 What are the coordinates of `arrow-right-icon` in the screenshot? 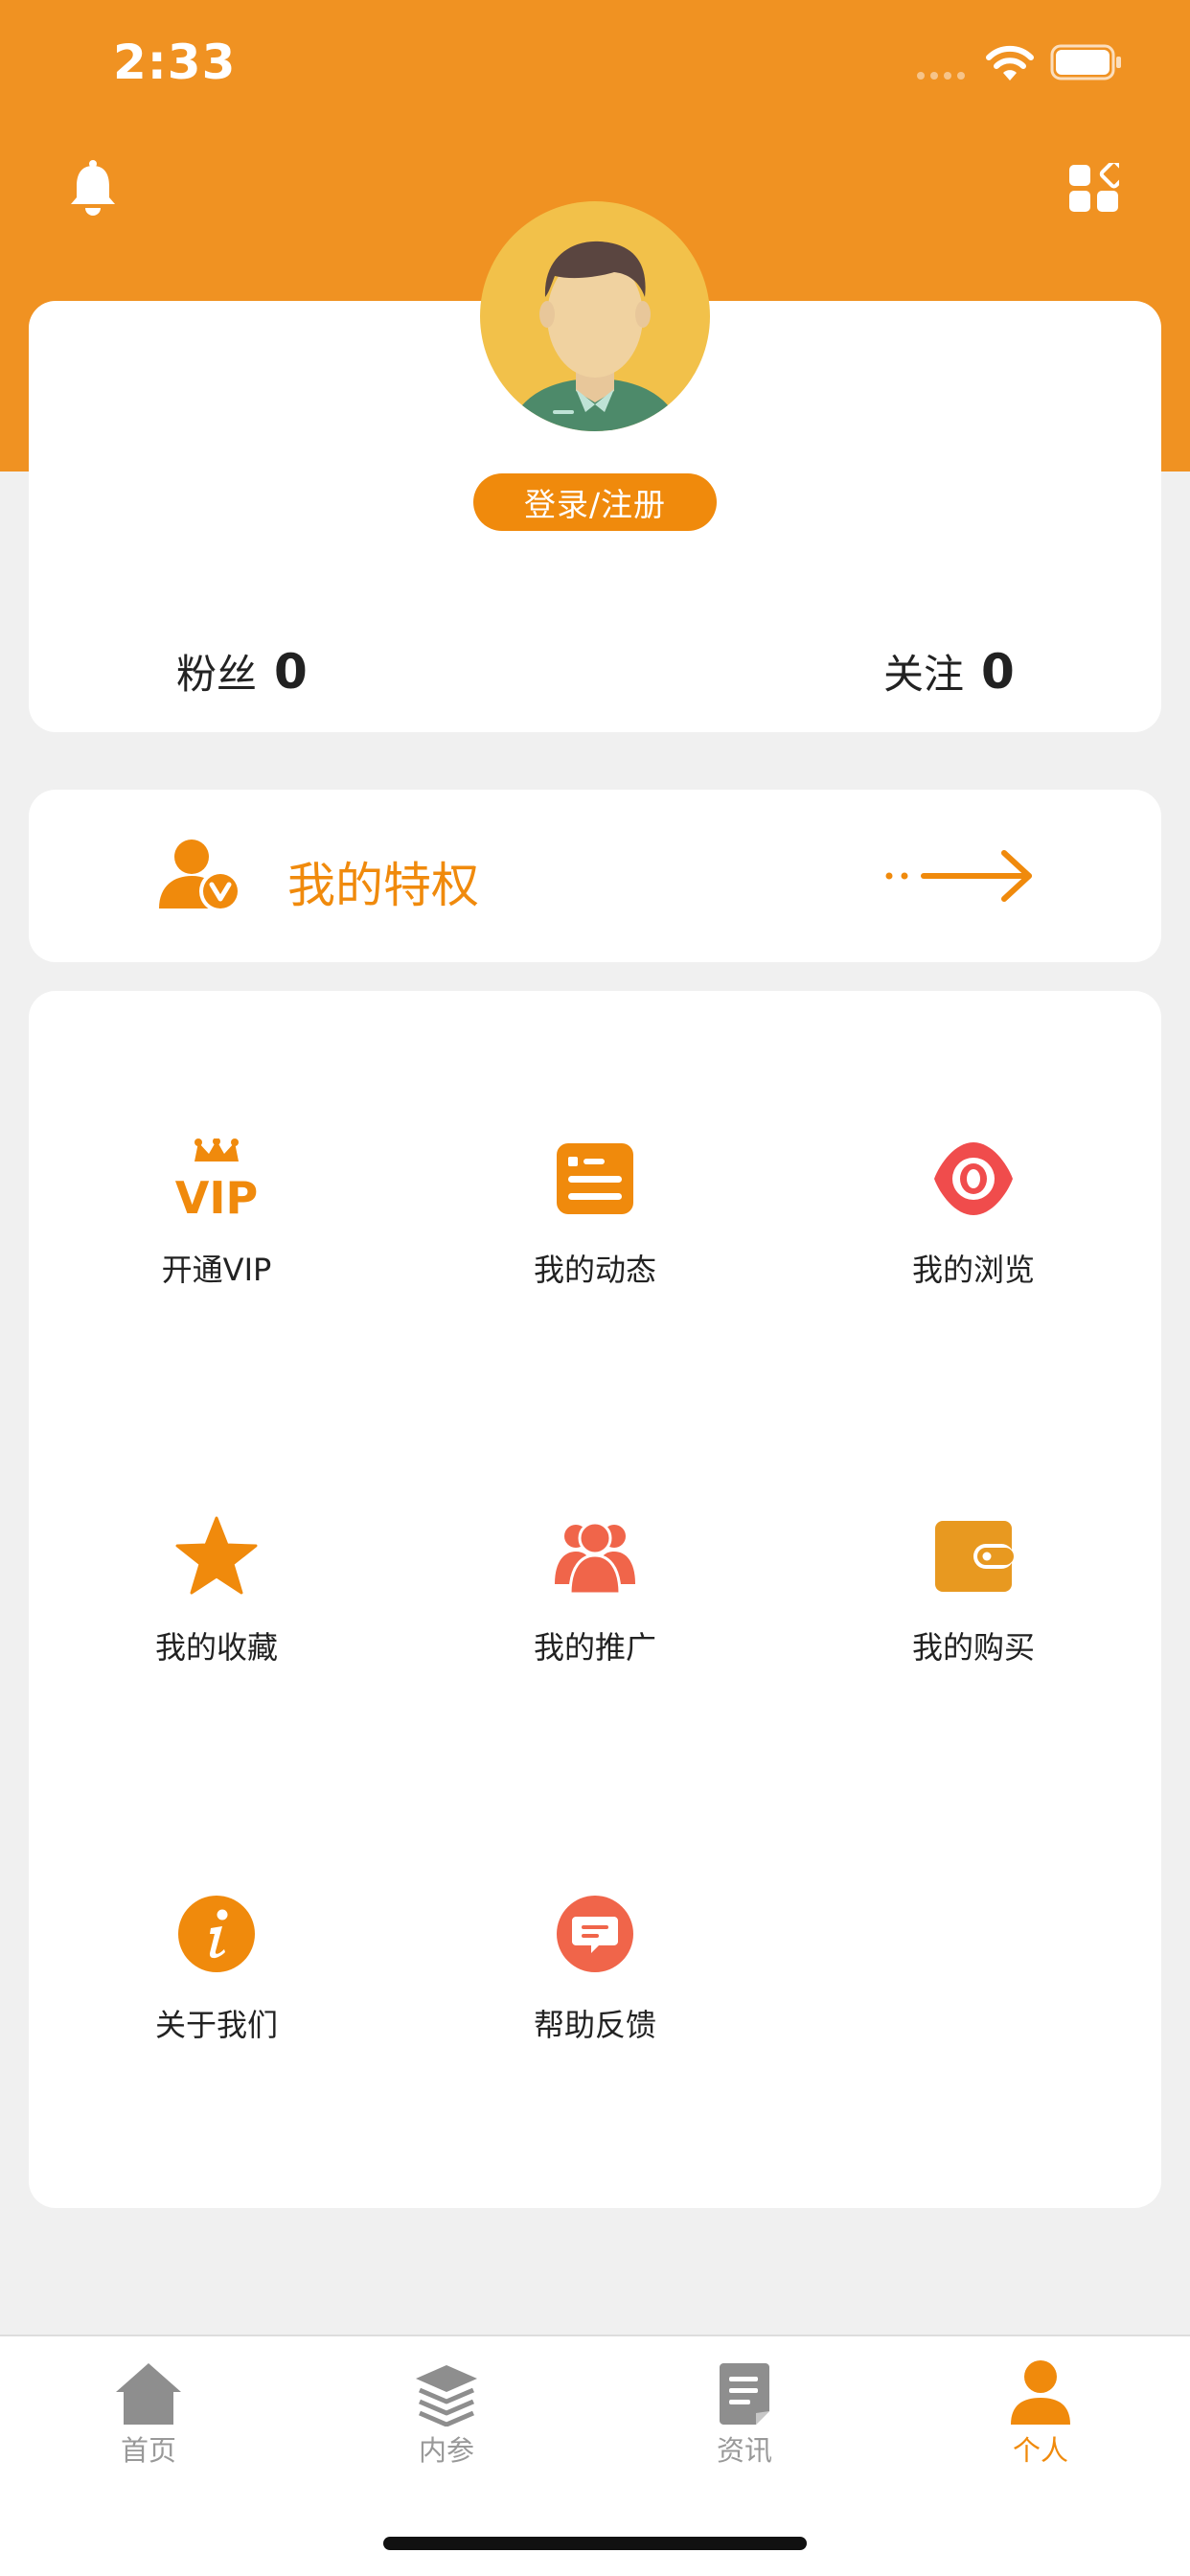 It's located at (959, 876).